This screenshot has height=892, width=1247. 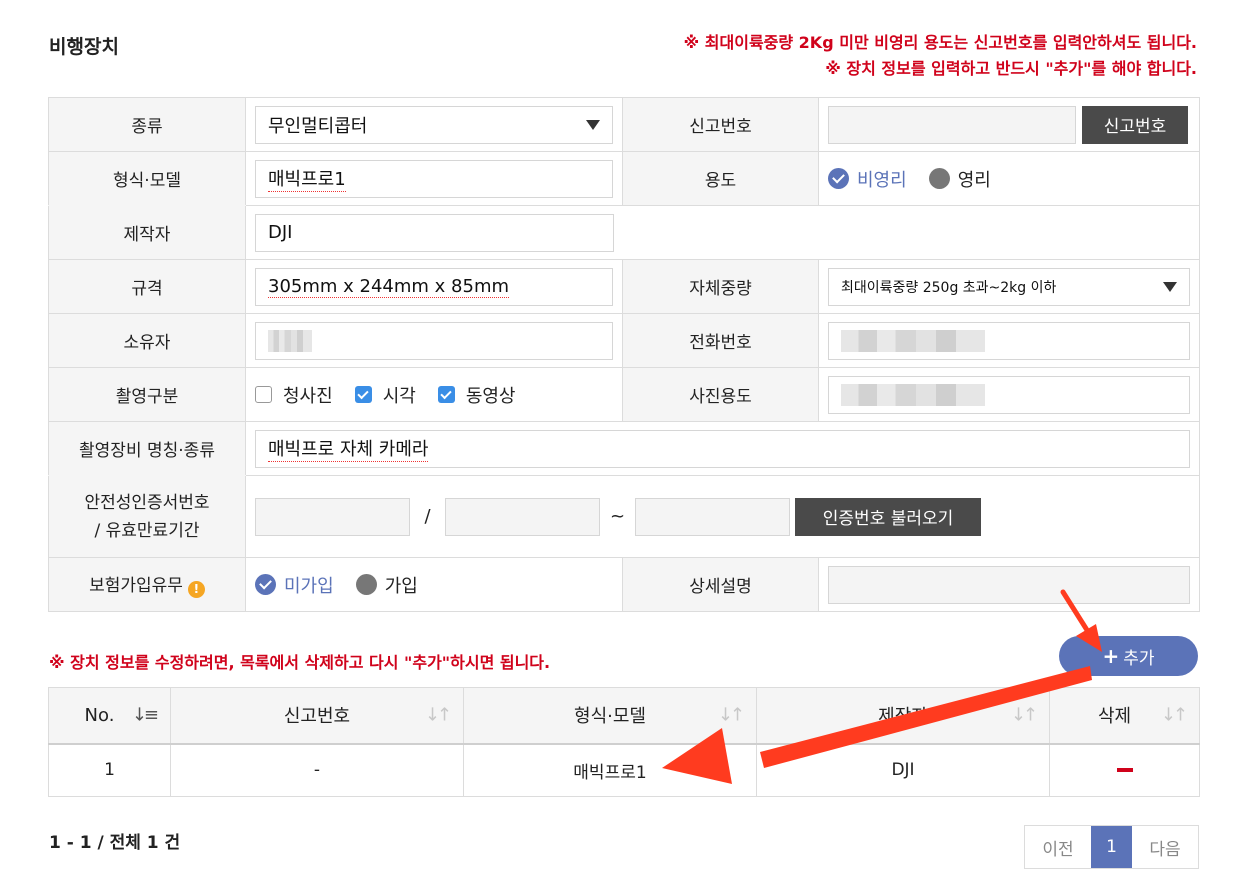 I want to click on column-header-report-no: 신고번호 ↓↑, so click(x=317, y=716).